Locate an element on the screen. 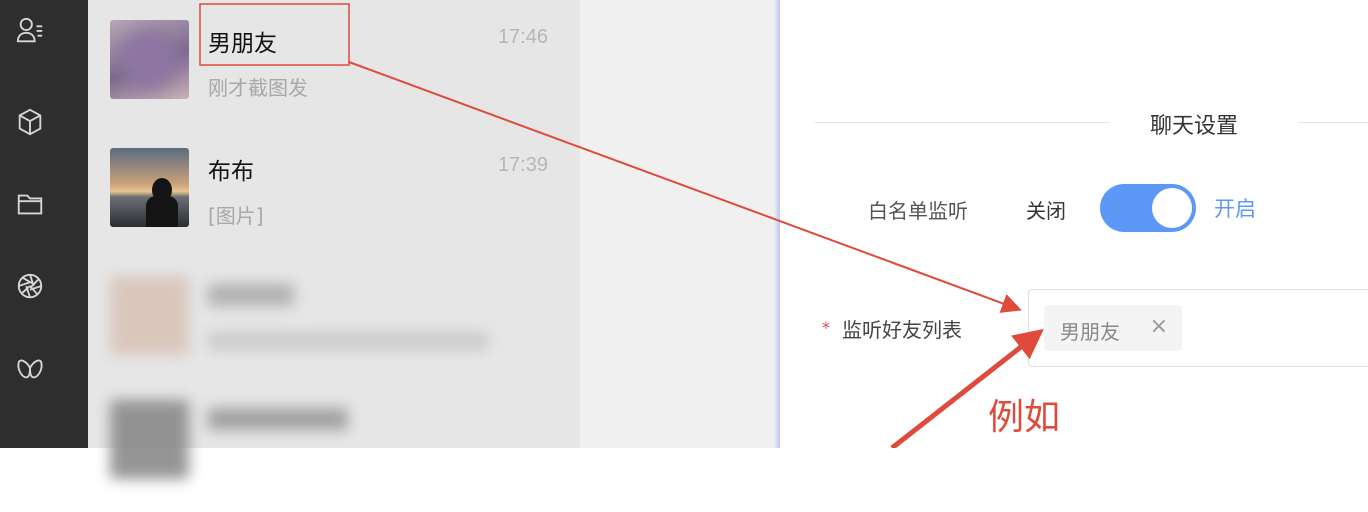  annotation-example-text: 例如 is located at coordinates (1024, 417).